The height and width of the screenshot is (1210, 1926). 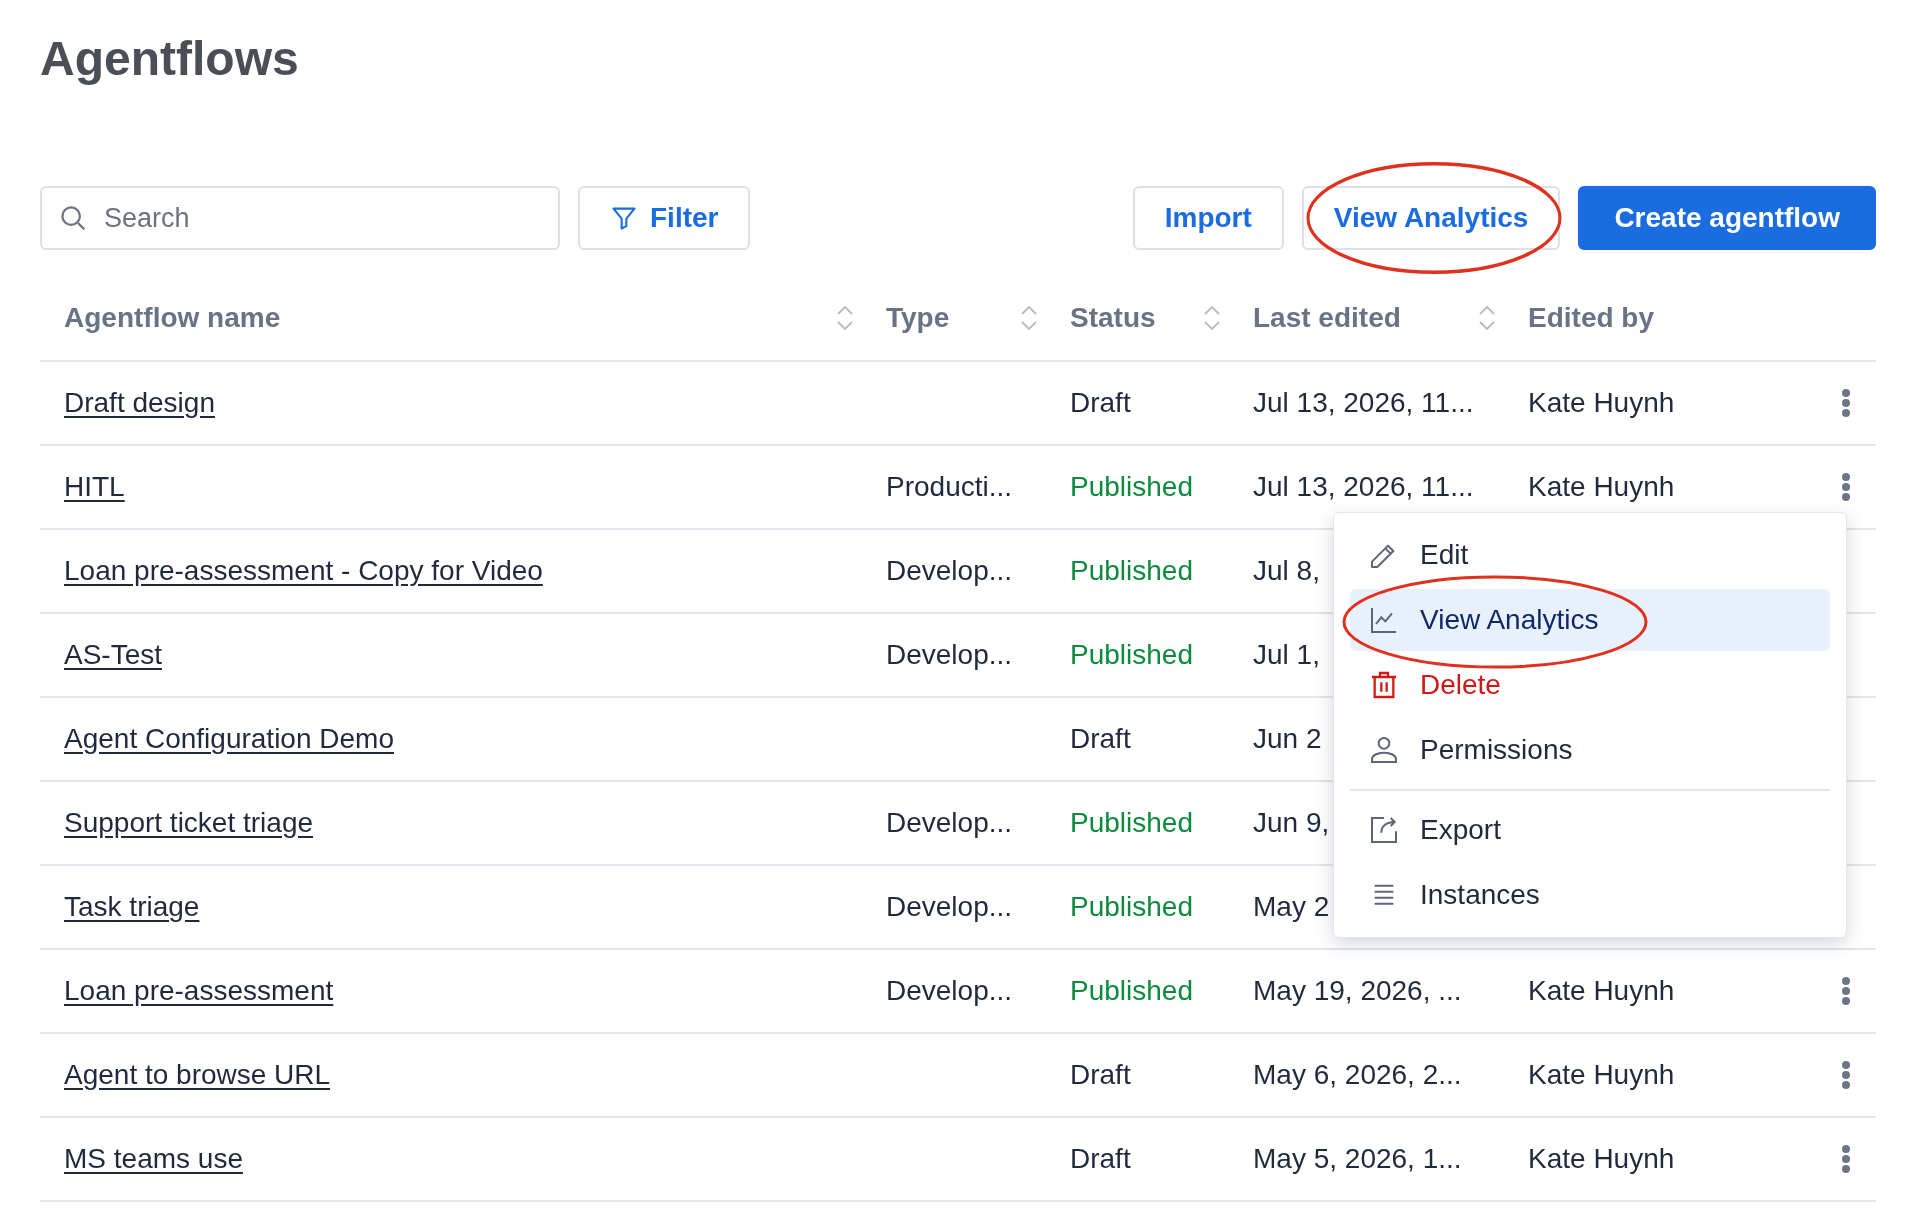 I want to click on agentflow-link: Loan pre-assessment, so click(x=199, y=990).